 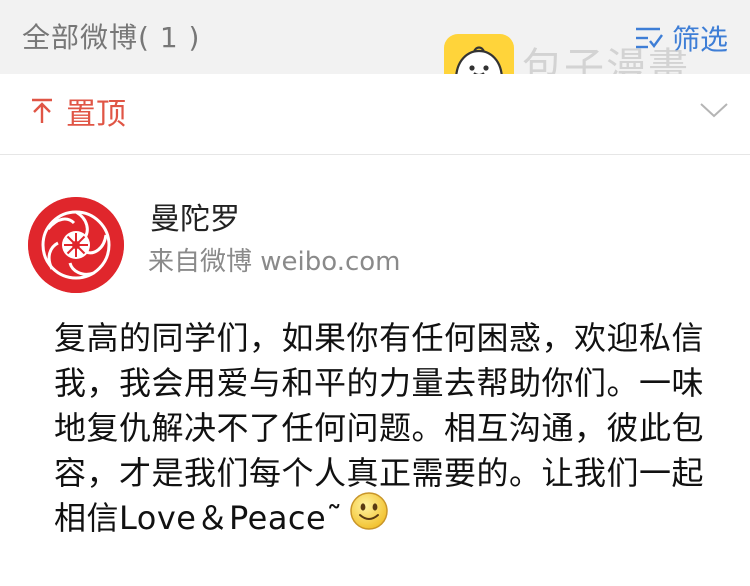 I want to click on post-source: 来自微博 weibo.com, so click(x=274, y=262).